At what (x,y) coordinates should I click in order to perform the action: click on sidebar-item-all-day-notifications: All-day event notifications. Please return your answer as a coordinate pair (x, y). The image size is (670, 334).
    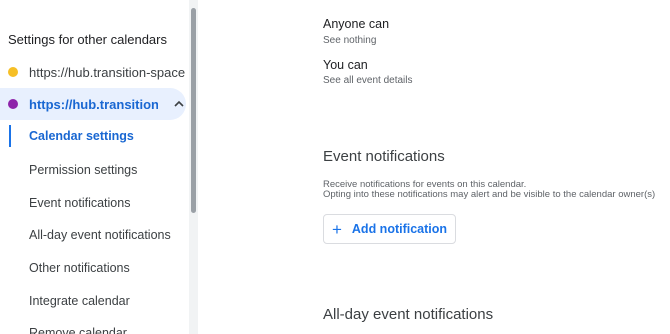
    Looking at the image, I should click on (93, 235).